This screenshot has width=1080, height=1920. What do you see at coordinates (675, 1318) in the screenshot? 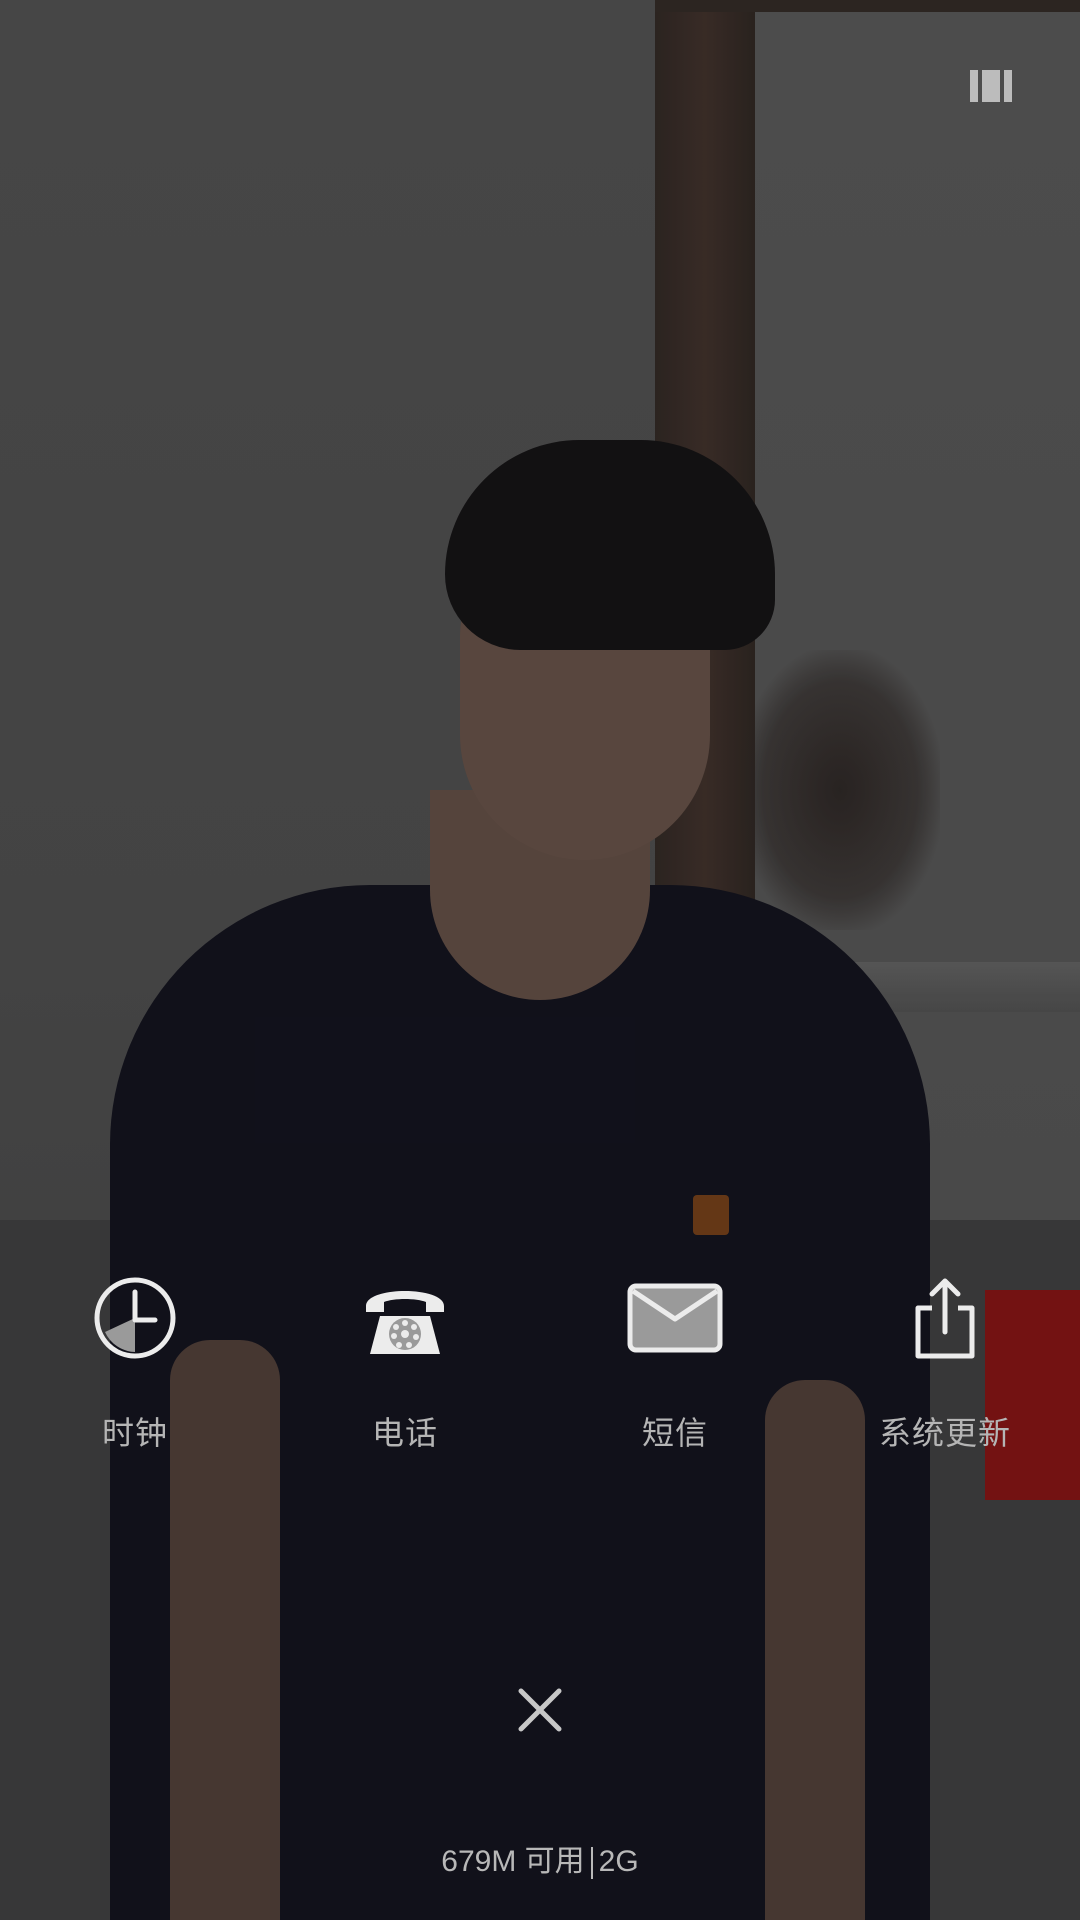
I see `envelope-icon` at bounding box center [675, 1318].